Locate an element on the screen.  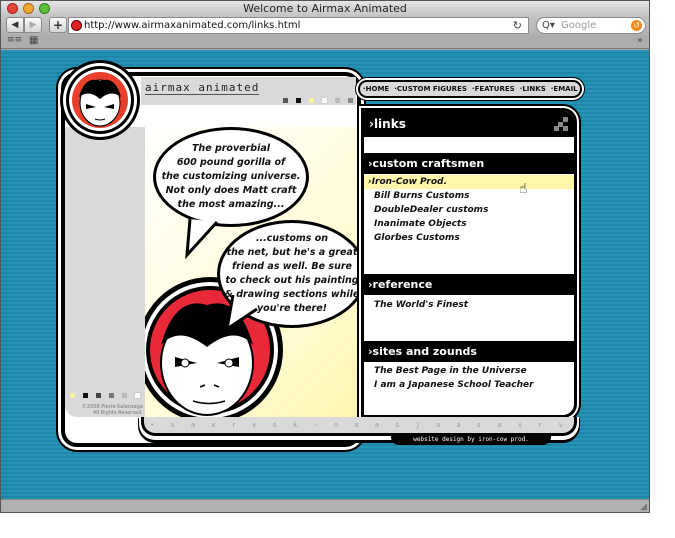
link-iron-cow-prod: ›Iron-Cow Prod. is located at coordinates (469, 182).